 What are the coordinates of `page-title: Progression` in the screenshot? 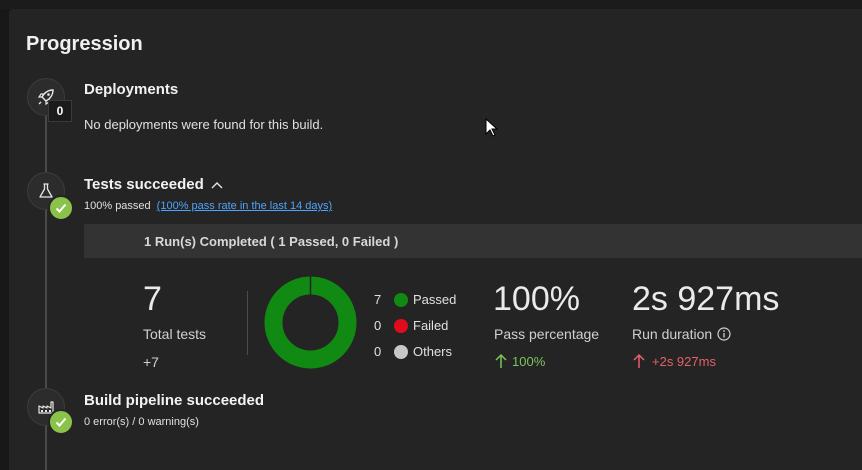 It's located at (84, 44).